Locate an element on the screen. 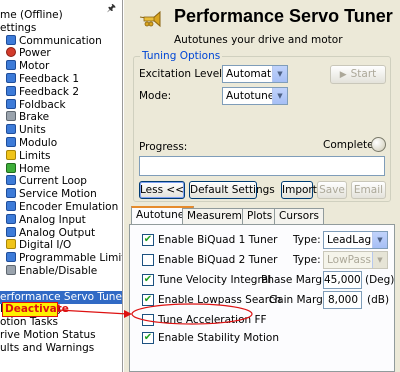 The width and height of the screenshot is (400, 372). tree-item: Service Motion is located at coordinates (51, 194).